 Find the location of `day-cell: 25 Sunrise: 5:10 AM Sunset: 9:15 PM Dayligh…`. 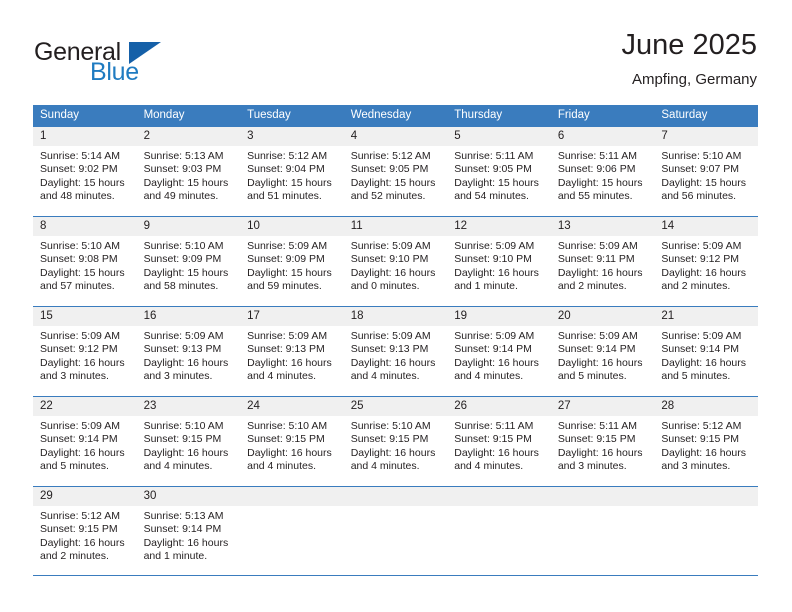

day-cell: 25 Sunrise: 5:10 AM Sunset: 9:15 PM Dayligh… is located at coordinates (395, 441).